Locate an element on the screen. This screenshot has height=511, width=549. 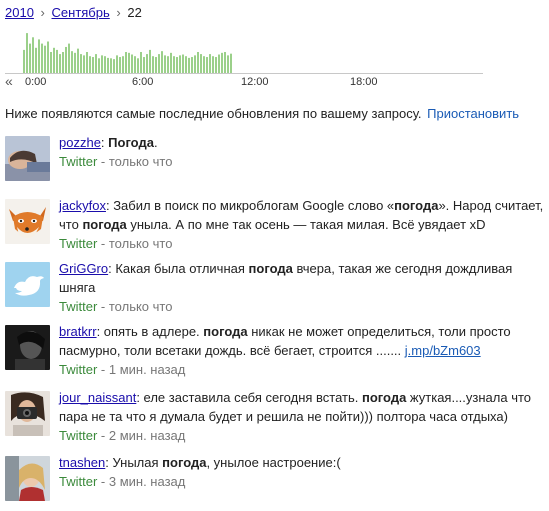
post-text: : опять в адлере. is located at coordinates (150, 331).